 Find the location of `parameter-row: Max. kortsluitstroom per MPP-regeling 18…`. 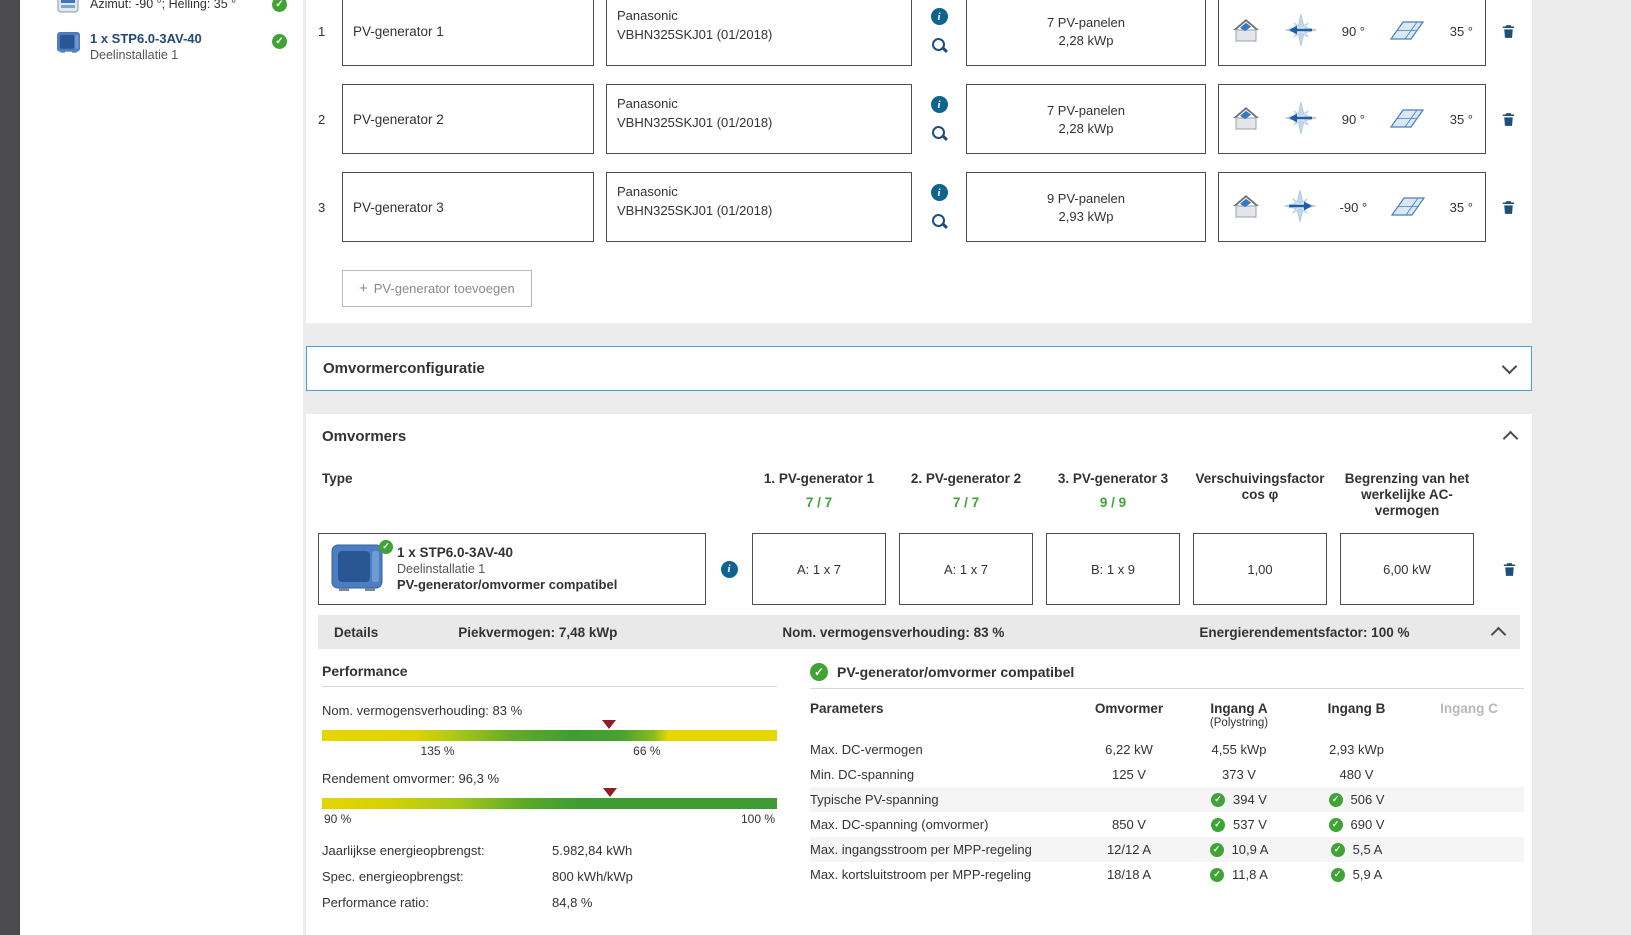

parameter-row: Max. kortsluitstroom per MPP-regeling 18… is located at coordinates (1167, 874).